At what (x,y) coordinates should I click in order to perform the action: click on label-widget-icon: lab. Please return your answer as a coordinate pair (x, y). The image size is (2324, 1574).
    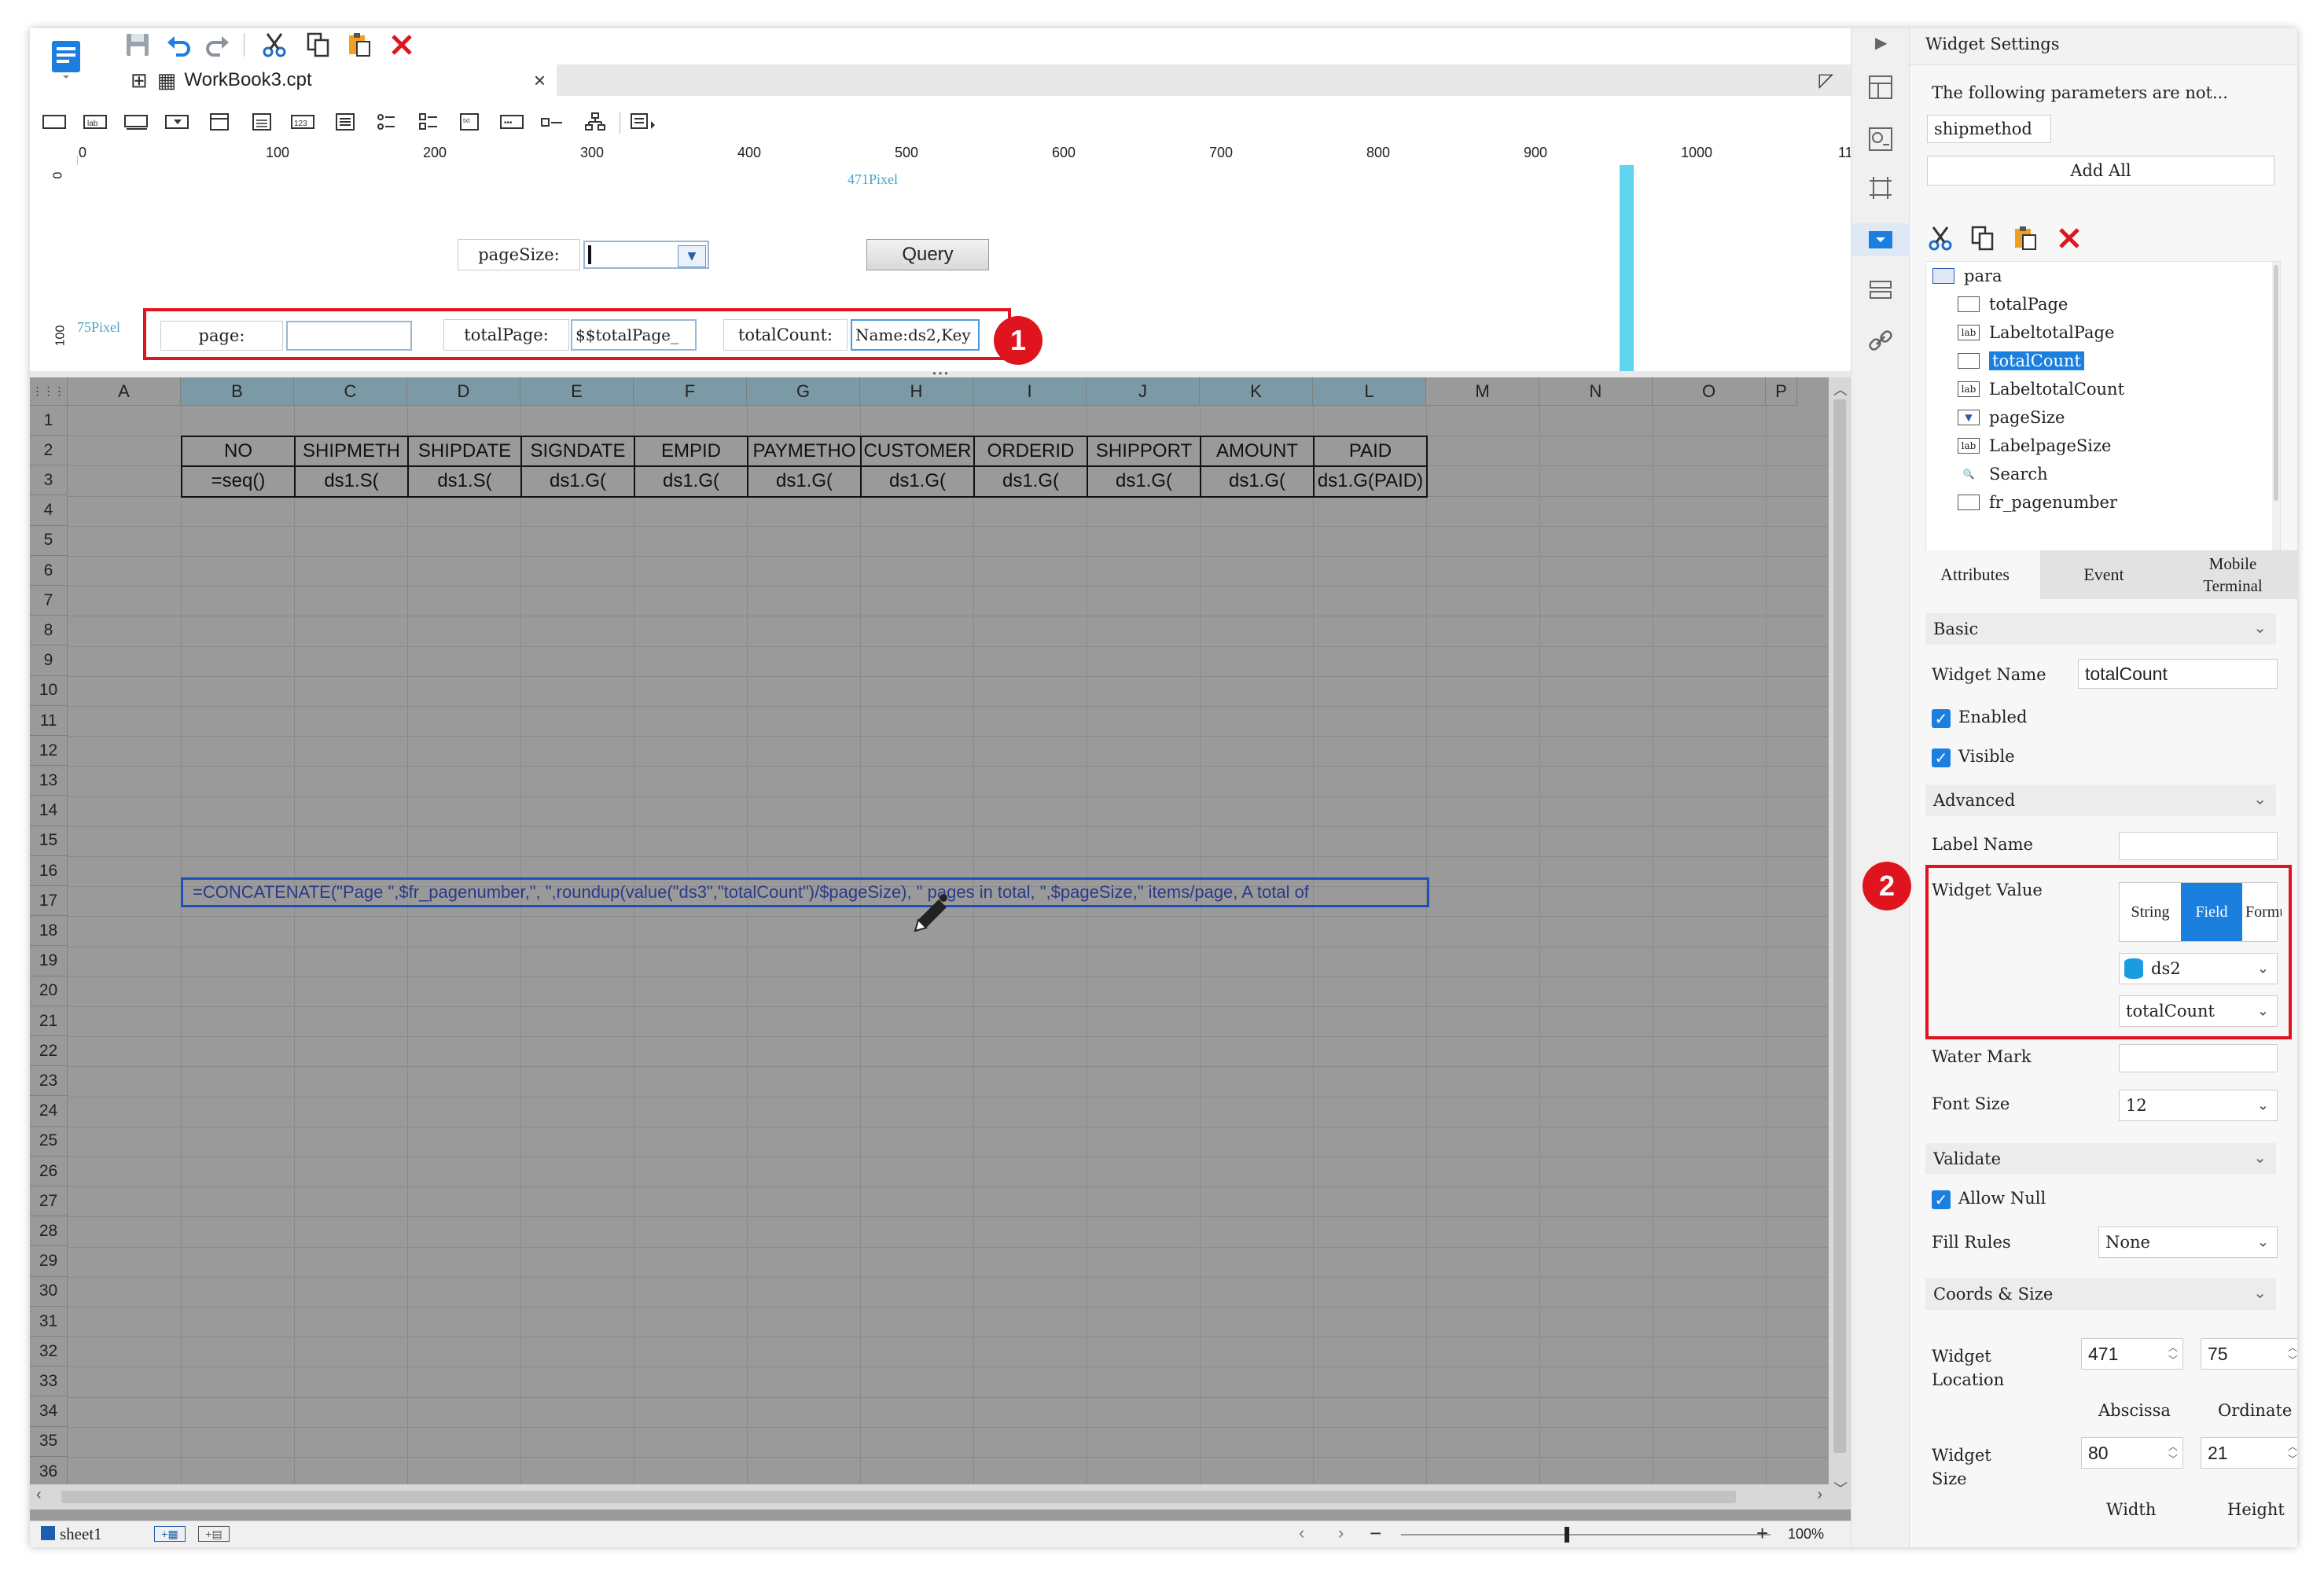
    Looking at the image, I should click on (95, 122).